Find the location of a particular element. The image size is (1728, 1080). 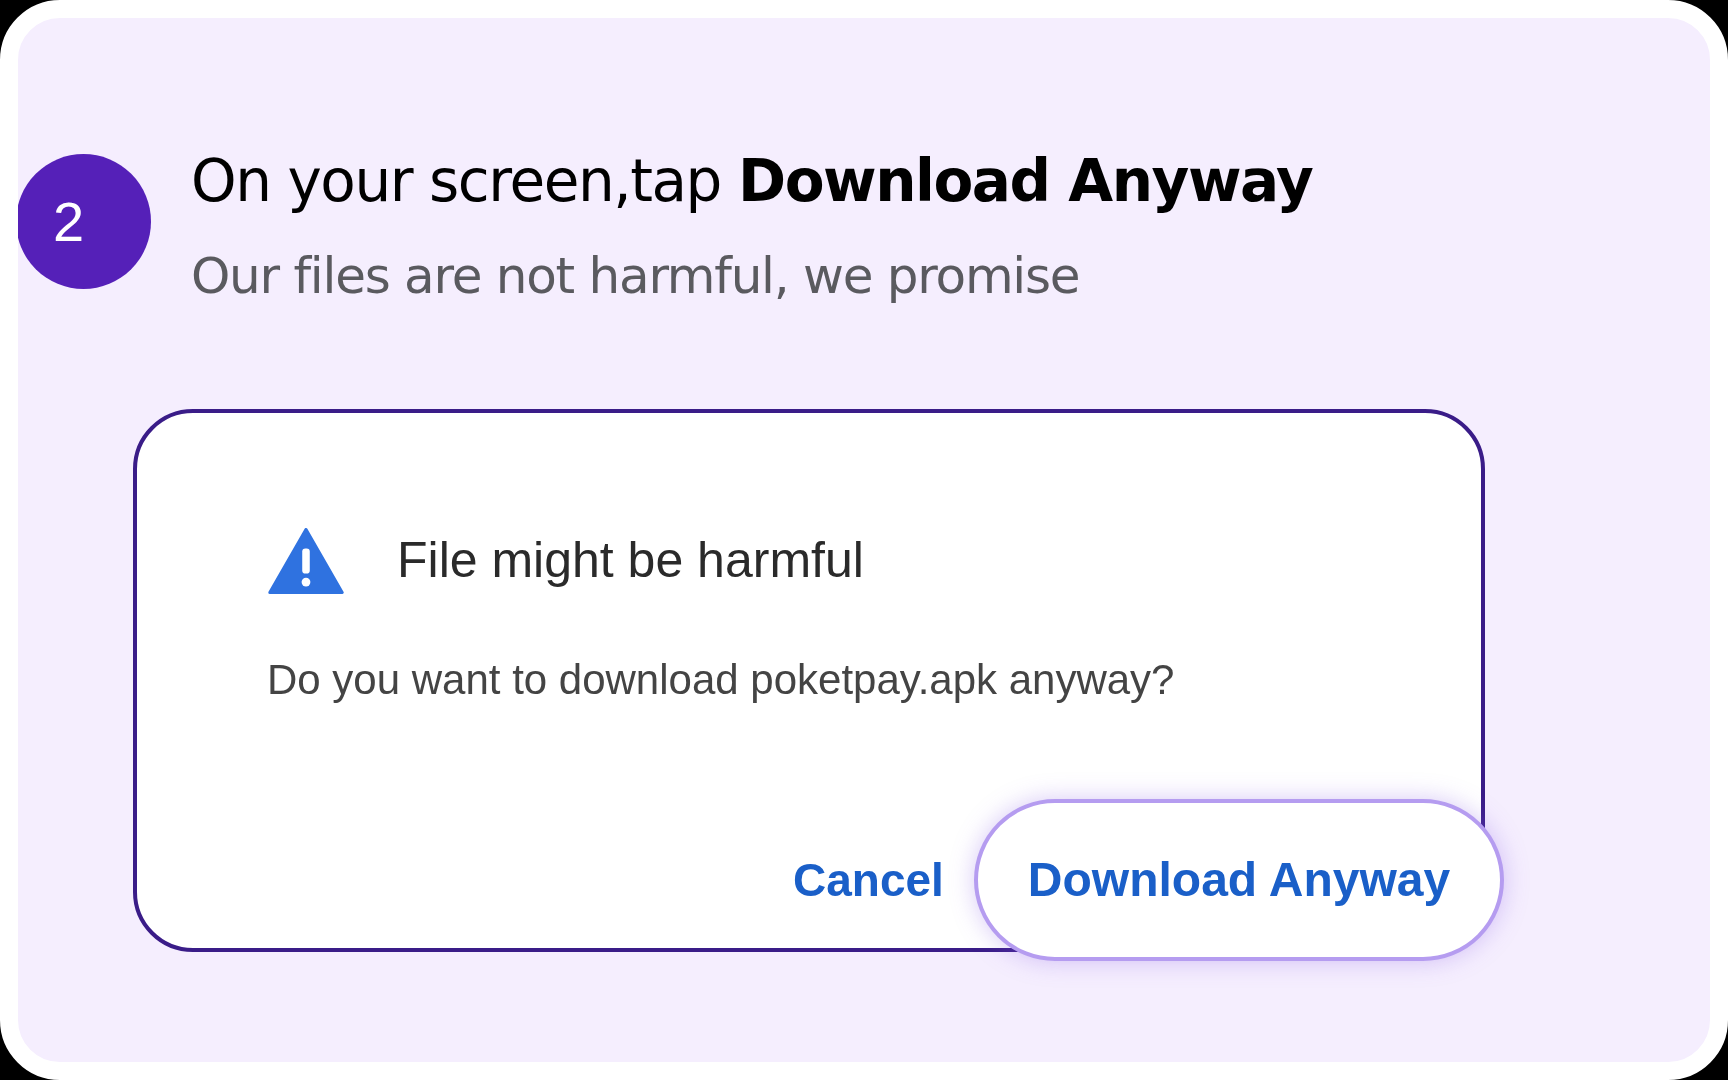

download-anyway-button: Download Anyway is located at coordinates (1239, 880).